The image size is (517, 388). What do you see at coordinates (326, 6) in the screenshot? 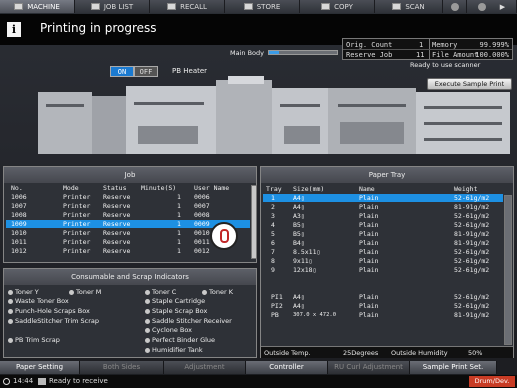
I see `copy-icon` at bounding box center [326, 6].